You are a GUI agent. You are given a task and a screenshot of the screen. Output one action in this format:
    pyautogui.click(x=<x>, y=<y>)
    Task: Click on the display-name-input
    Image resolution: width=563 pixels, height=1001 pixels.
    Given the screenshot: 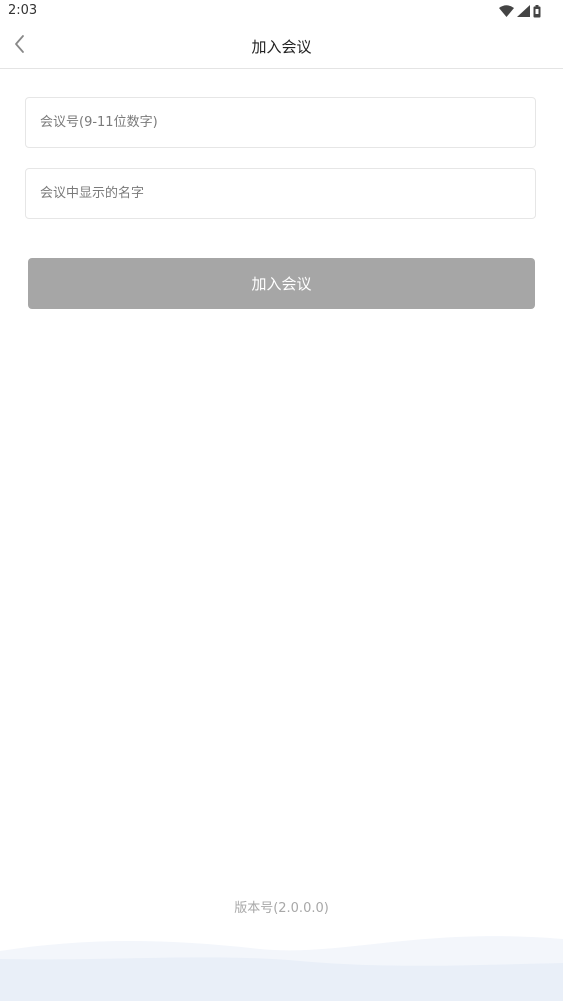 What is the action you would take?
    pyautogui.click(x=280, y=193)
    